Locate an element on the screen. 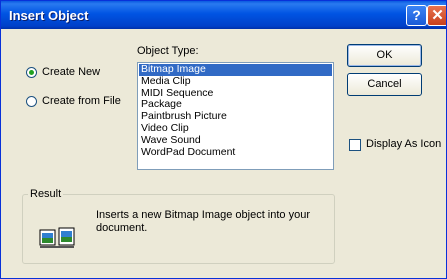 The height and width of the screenshot is (279, 447). list-item-wave-sound: Wave Sound is located at coordinates (235, 140).